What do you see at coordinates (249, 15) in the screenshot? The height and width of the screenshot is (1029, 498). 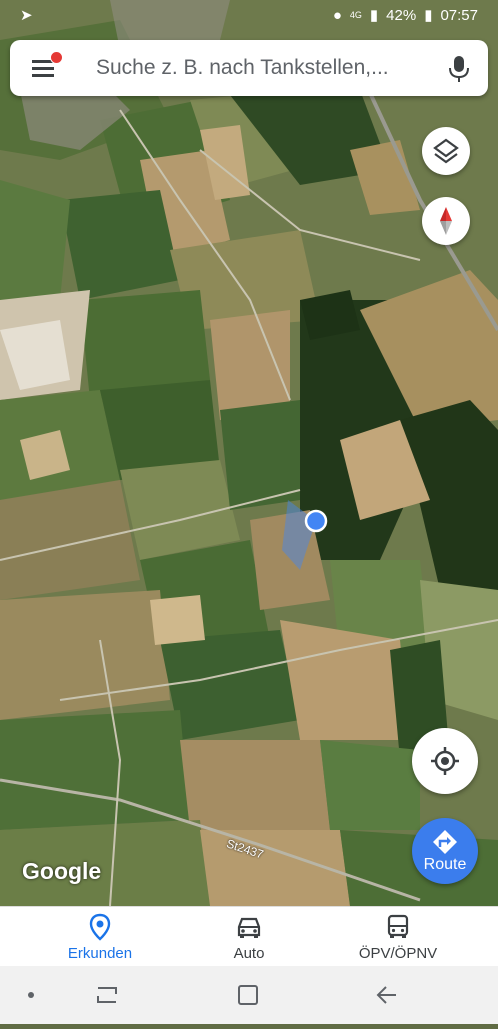 I see `status-bar: ➤ ● 4G ▮ 42% ▮ 07:57` at bounding box center [249, 15].